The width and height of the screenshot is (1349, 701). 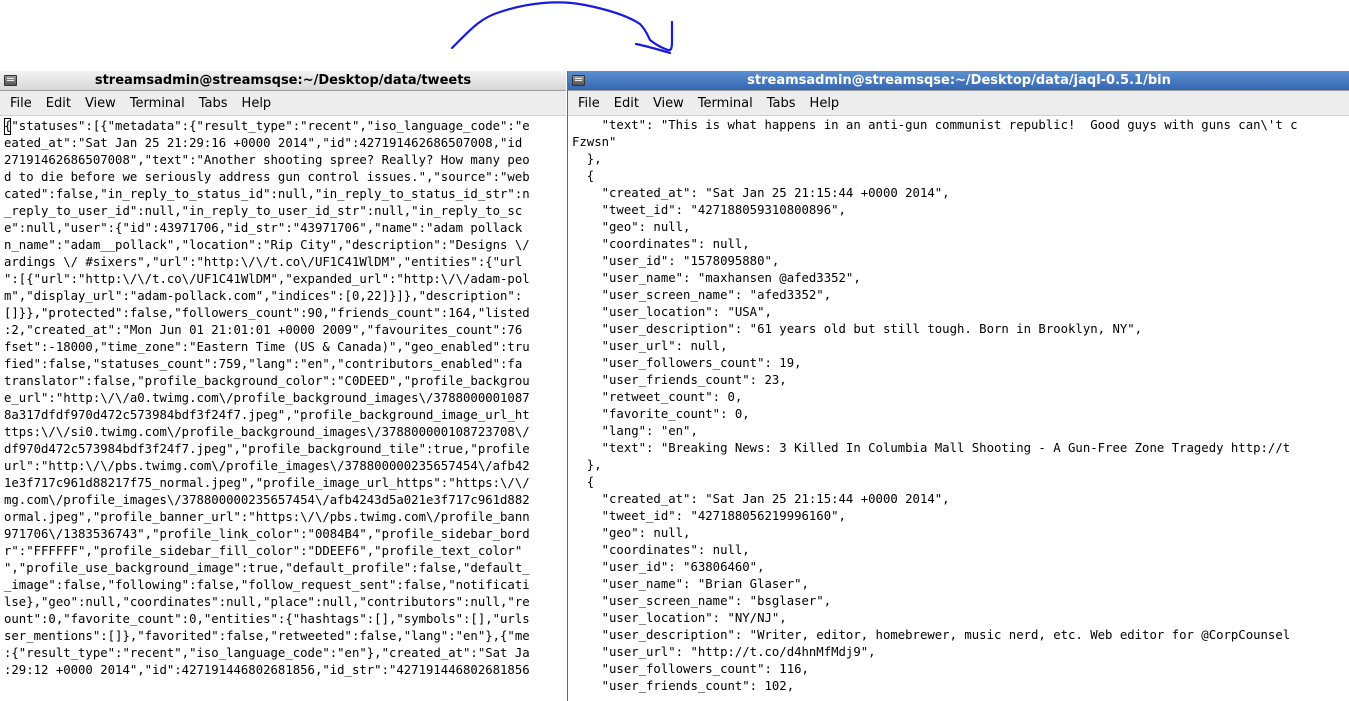 I want to click on terminal-line: Fzwsn", so click(x=594, y=142).